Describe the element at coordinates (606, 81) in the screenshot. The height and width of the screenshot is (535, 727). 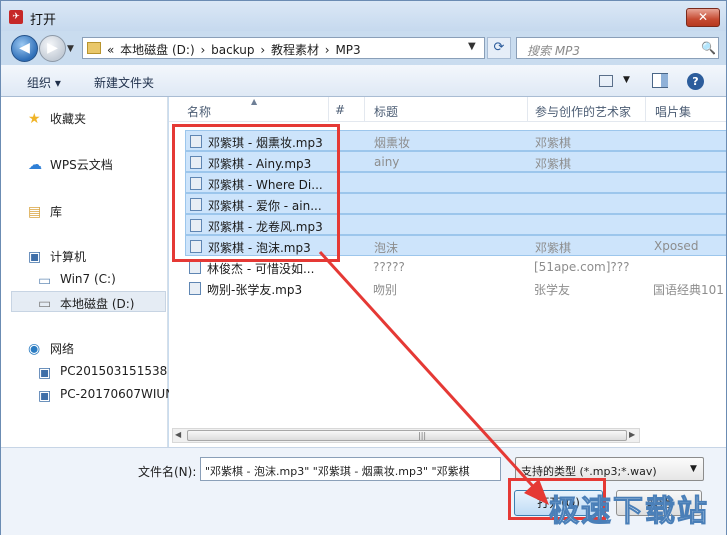
I see `view-options-icon` at that location.